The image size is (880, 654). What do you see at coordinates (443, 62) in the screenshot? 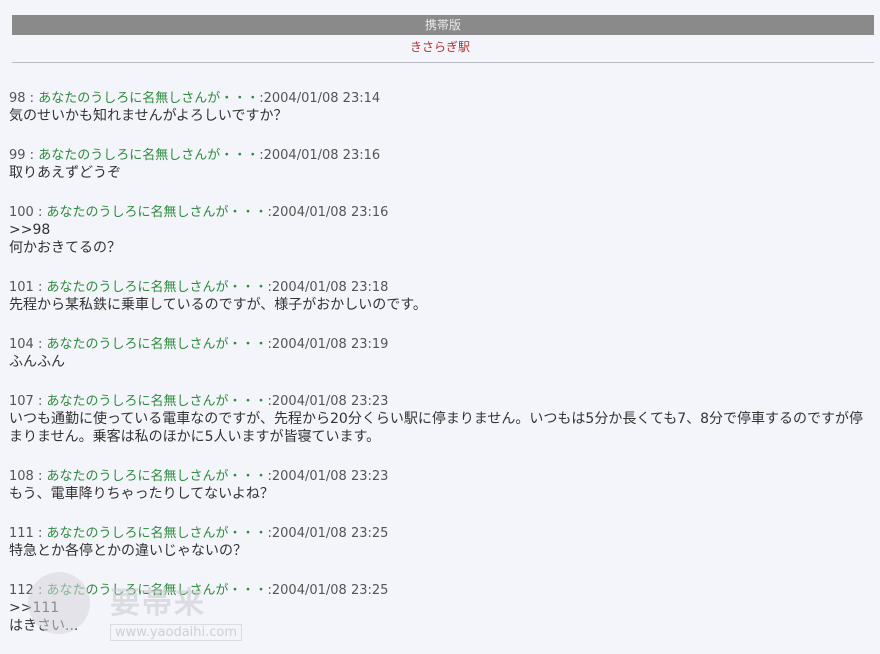
I see `header-divider` at bounding box center [443, 62].